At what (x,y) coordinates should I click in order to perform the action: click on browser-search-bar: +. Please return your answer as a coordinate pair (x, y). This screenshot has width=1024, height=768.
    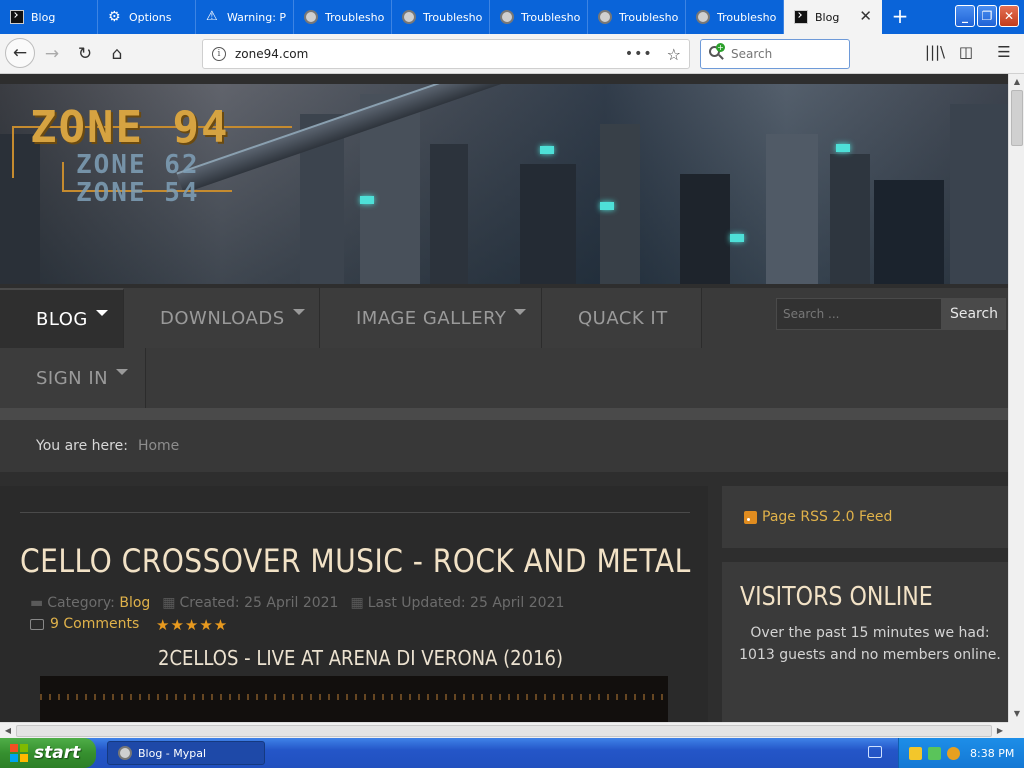
    Looking at the image, I should click on (775, 54).